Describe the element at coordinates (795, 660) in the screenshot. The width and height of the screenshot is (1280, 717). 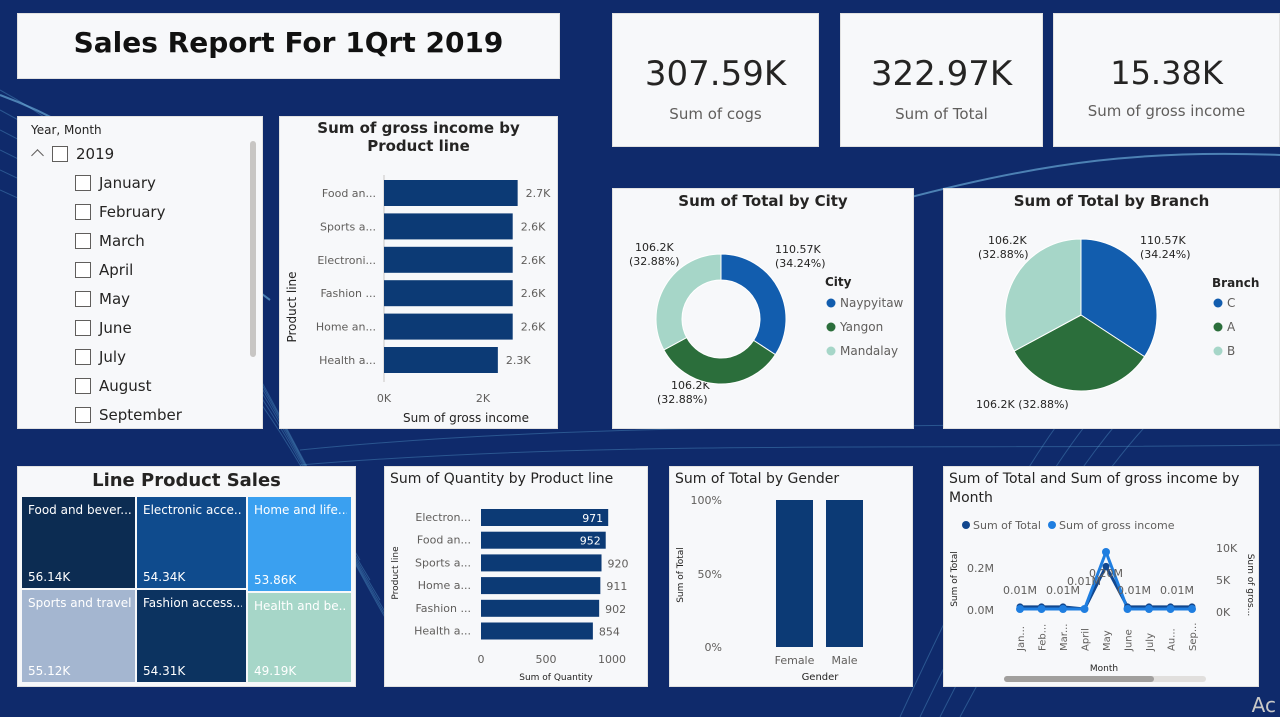
I see `x-tick-label: Female` at that location.